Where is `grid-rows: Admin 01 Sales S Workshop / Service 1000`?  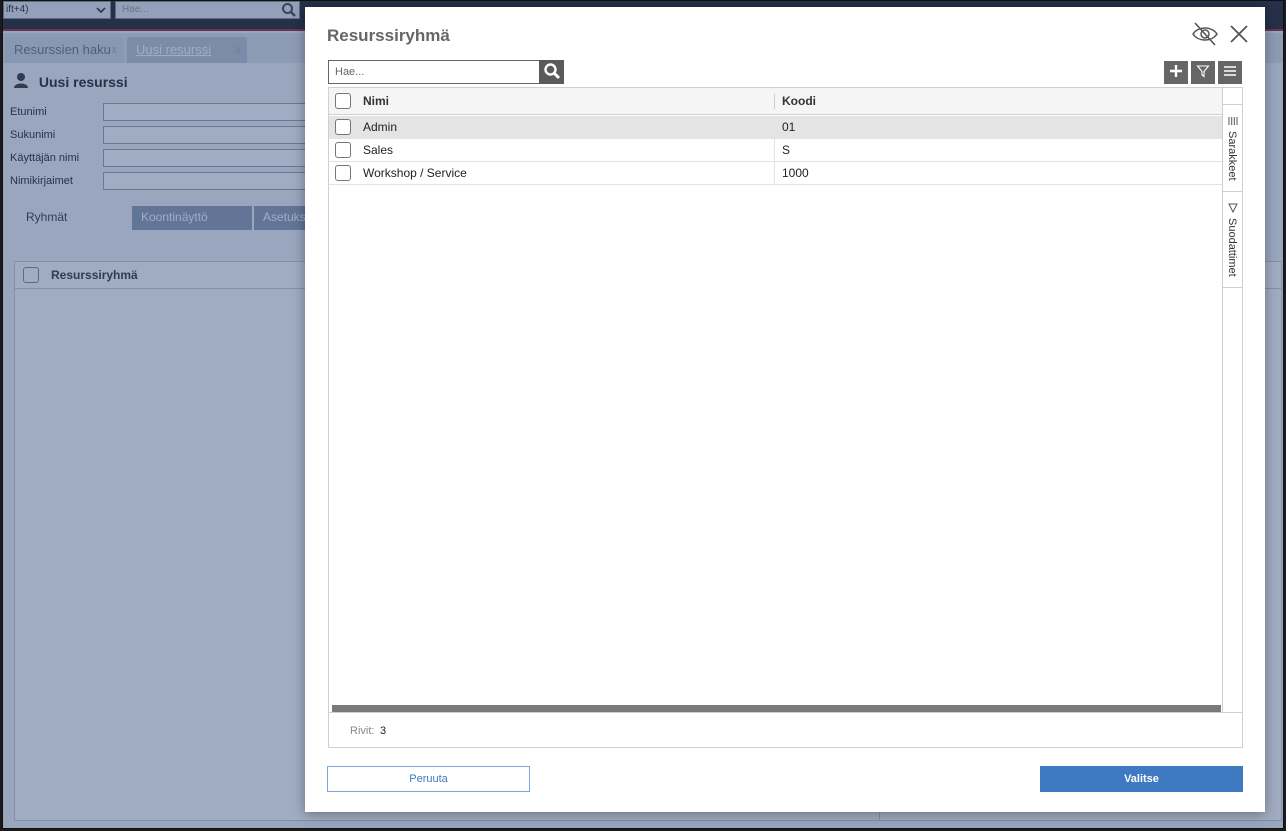
grid-rows: Admin 01 Sales S Workshop / Service 1000 is located at coordinates (775, 150).